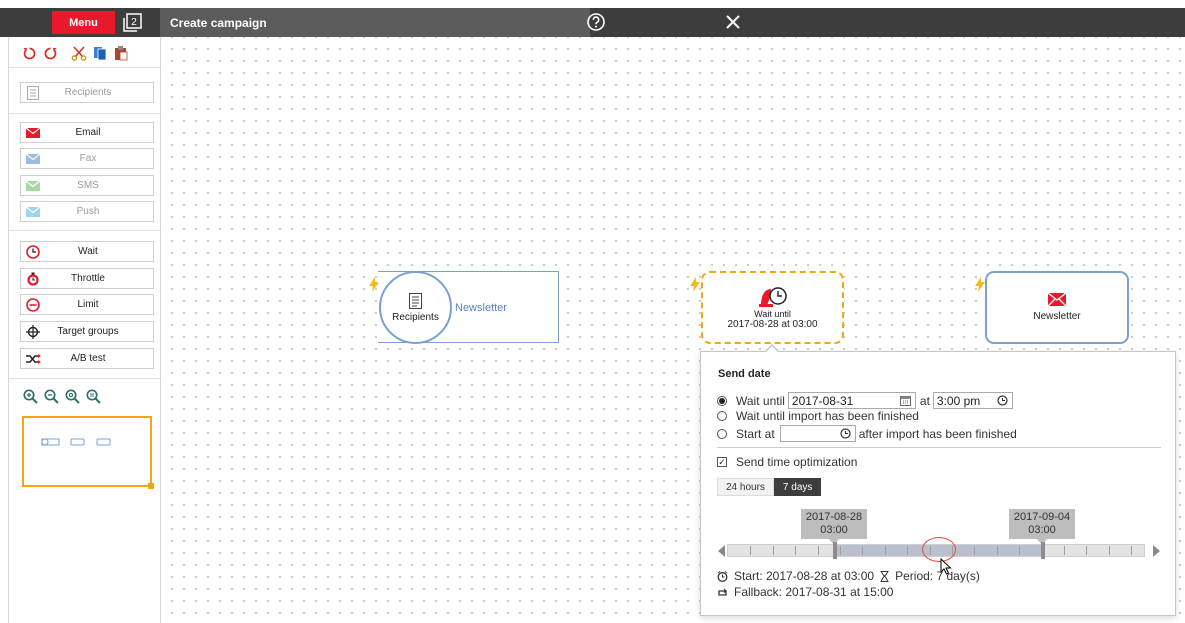  Describe the element at coordinates (33, 185) in the screenshot. I see `sms-icon` at that location.